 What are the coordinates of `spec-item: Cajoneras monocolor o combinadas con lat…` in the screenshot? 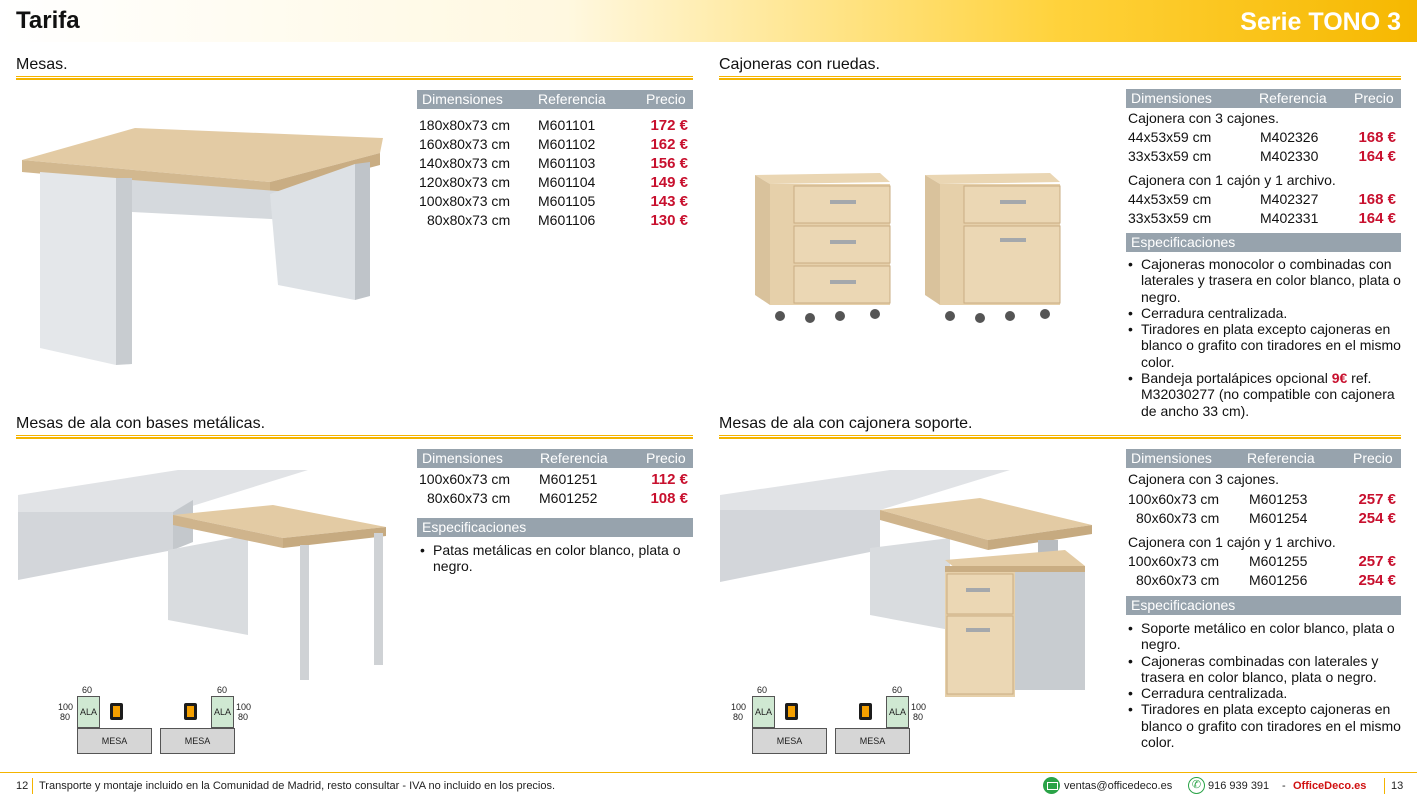 It's located at (1266, 280).